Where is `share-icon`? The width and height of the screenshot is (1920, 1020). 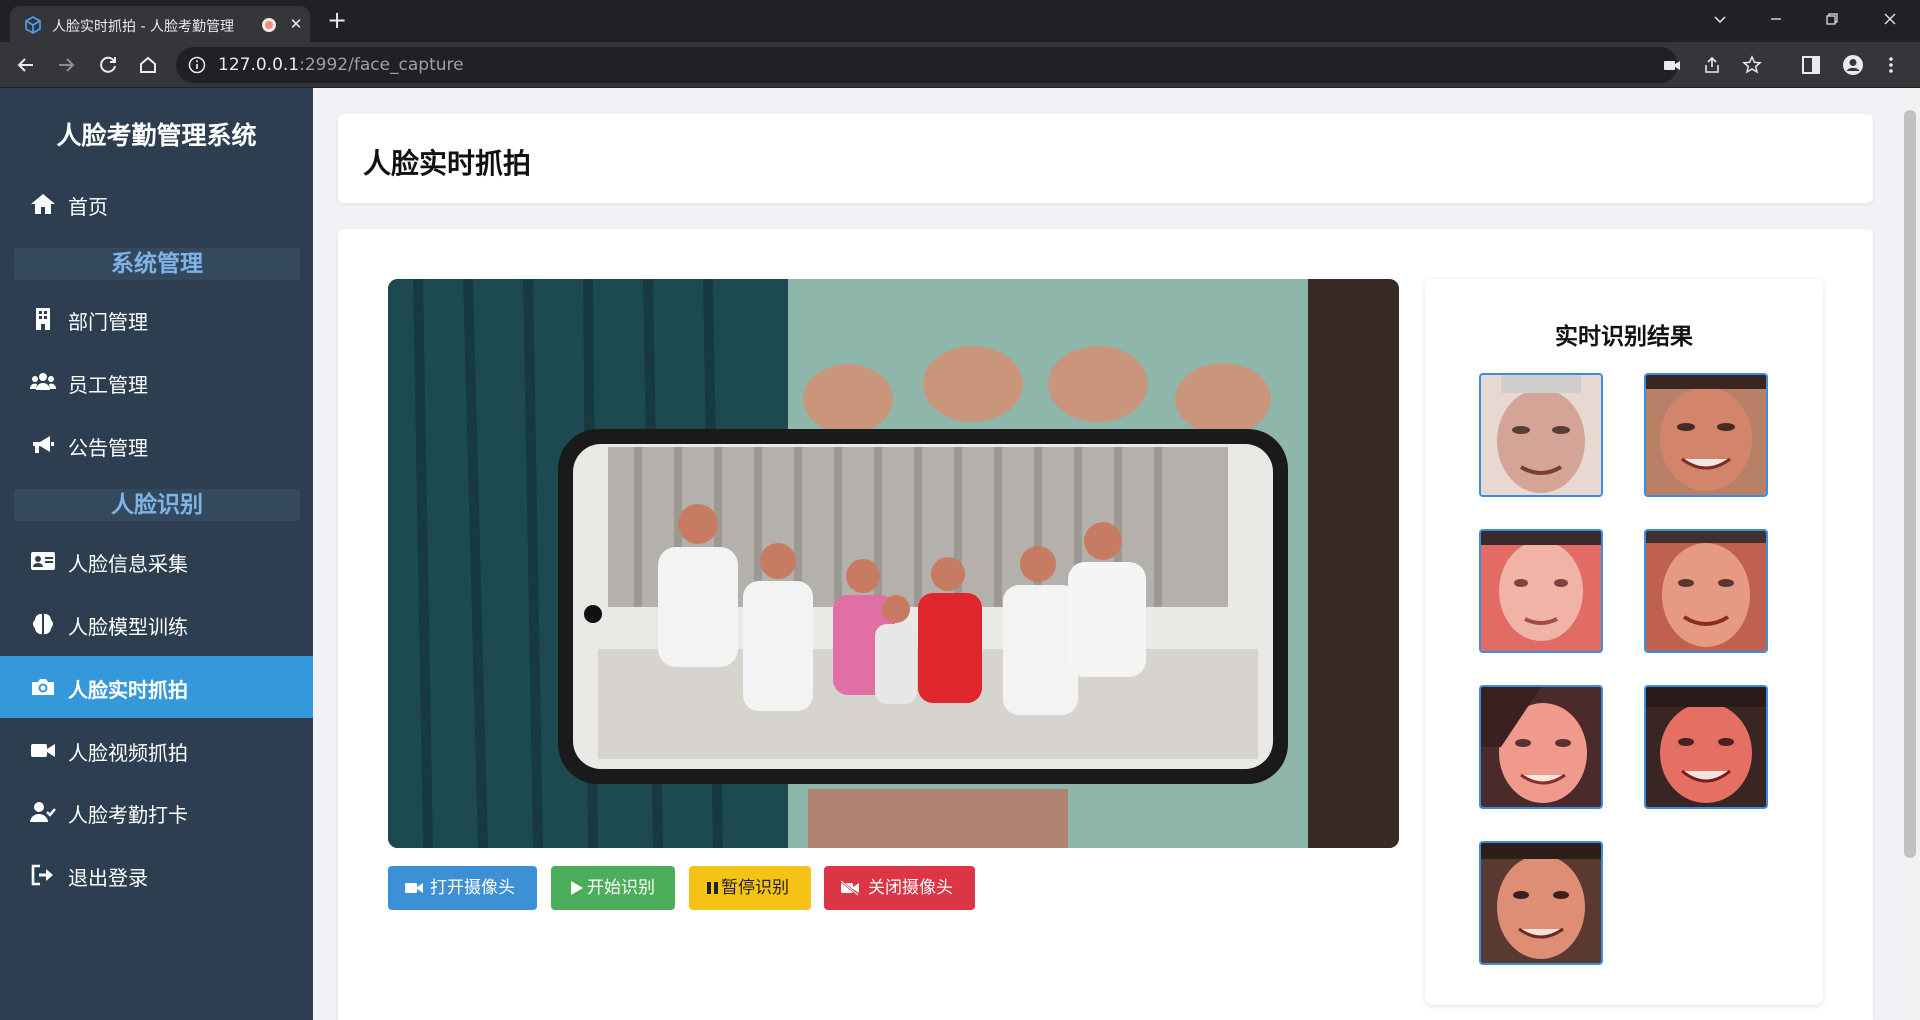 share-icon is located at coordinates (1712, 65).